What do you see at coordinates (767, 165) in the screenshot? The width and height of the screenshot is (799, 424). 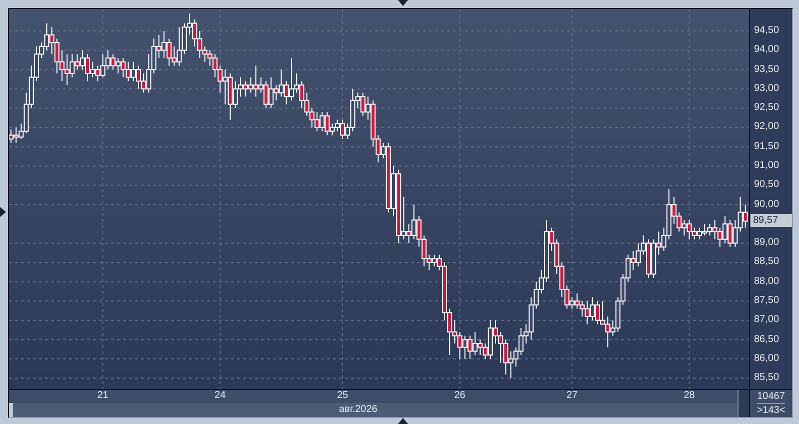 I see `price-axis-label: 91,00` at bounding box center [767, 165].